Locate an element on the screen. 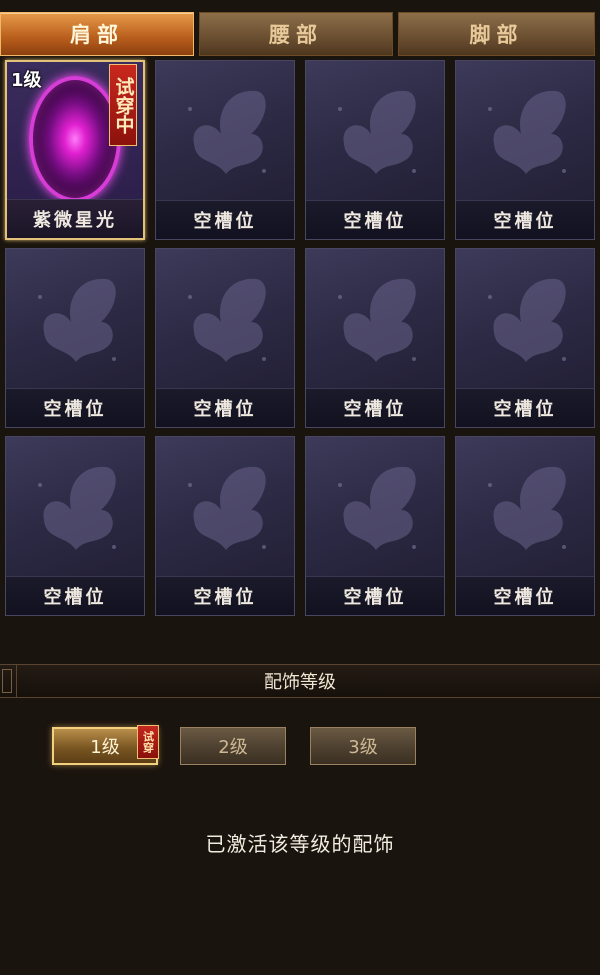  section-title: 配饰等级 is located at coordinates (300, 682).